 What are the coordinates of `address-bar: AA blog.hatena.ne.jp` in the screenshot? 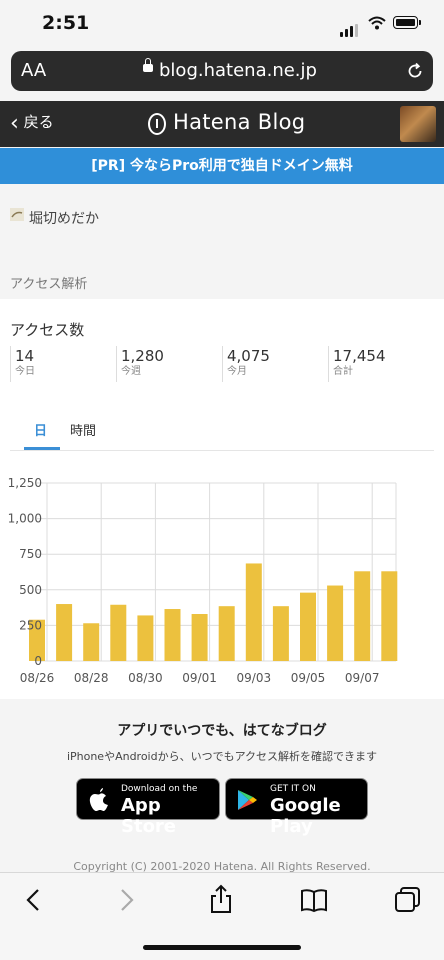 It's located at (222, 71).